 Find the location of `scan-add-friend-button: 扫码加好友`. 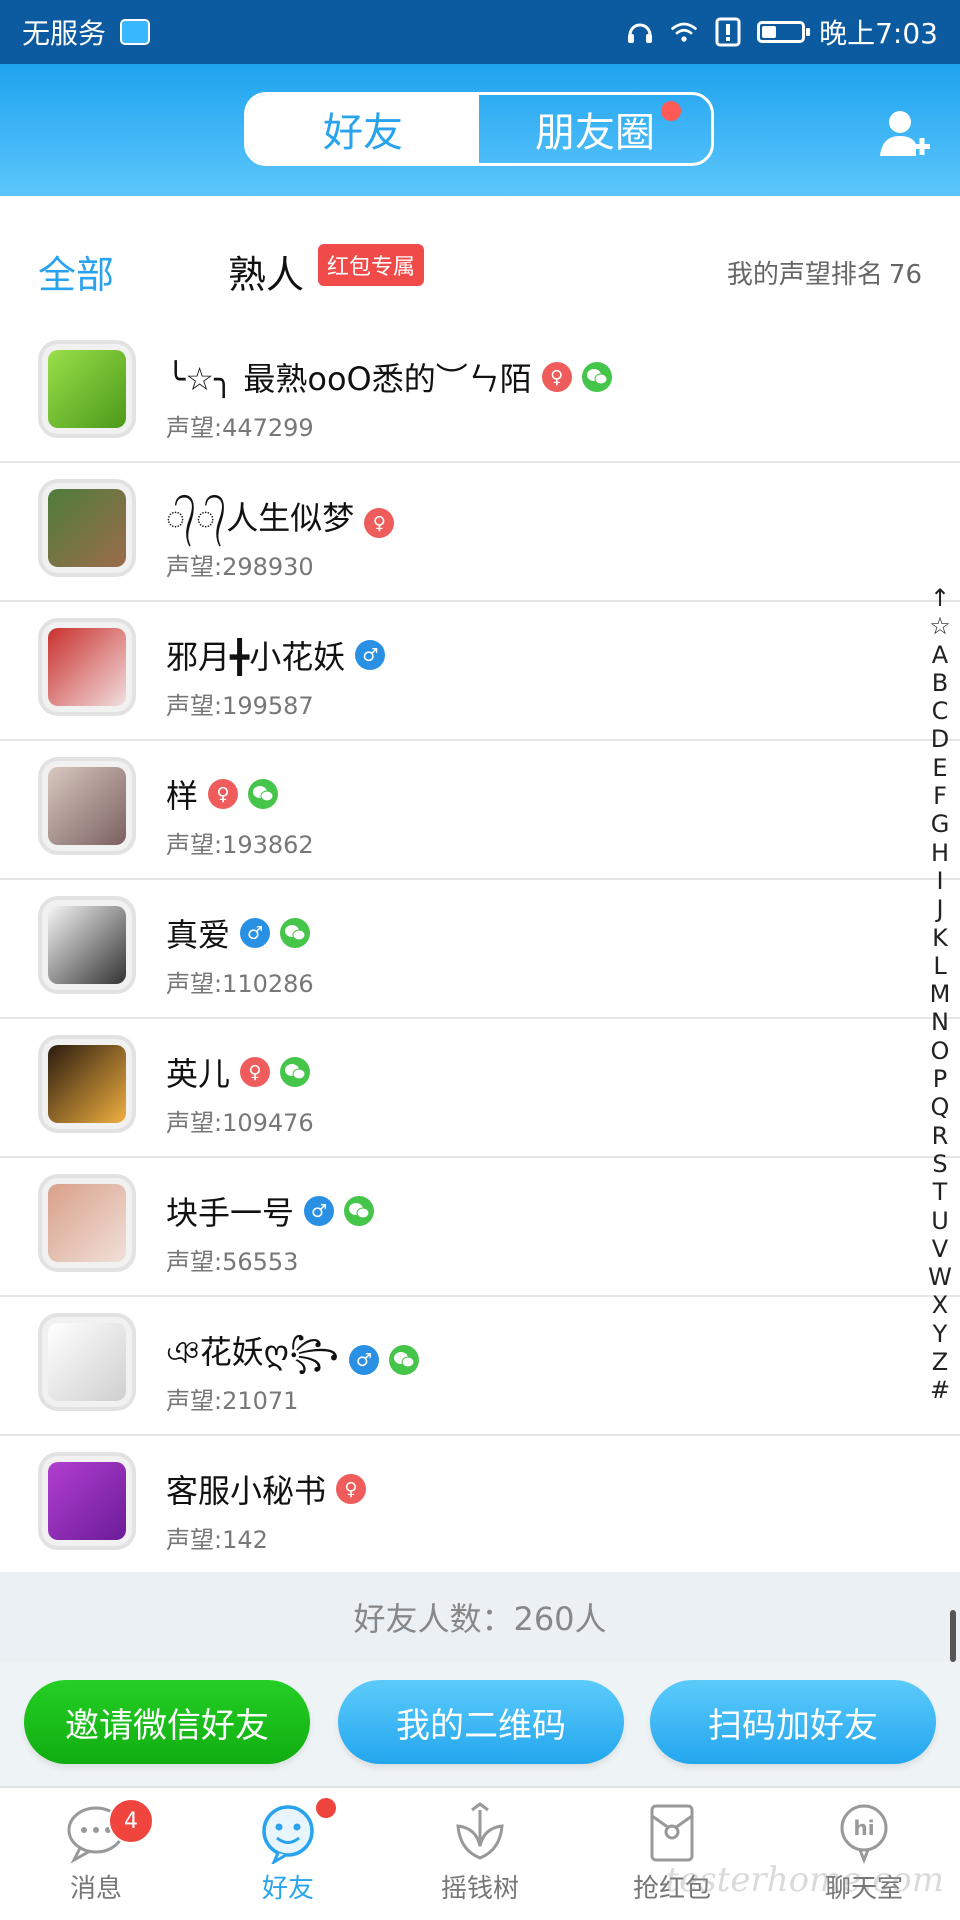

scan-add-friend-button: 扫码加好友 is located at coordinates (793, 1722).